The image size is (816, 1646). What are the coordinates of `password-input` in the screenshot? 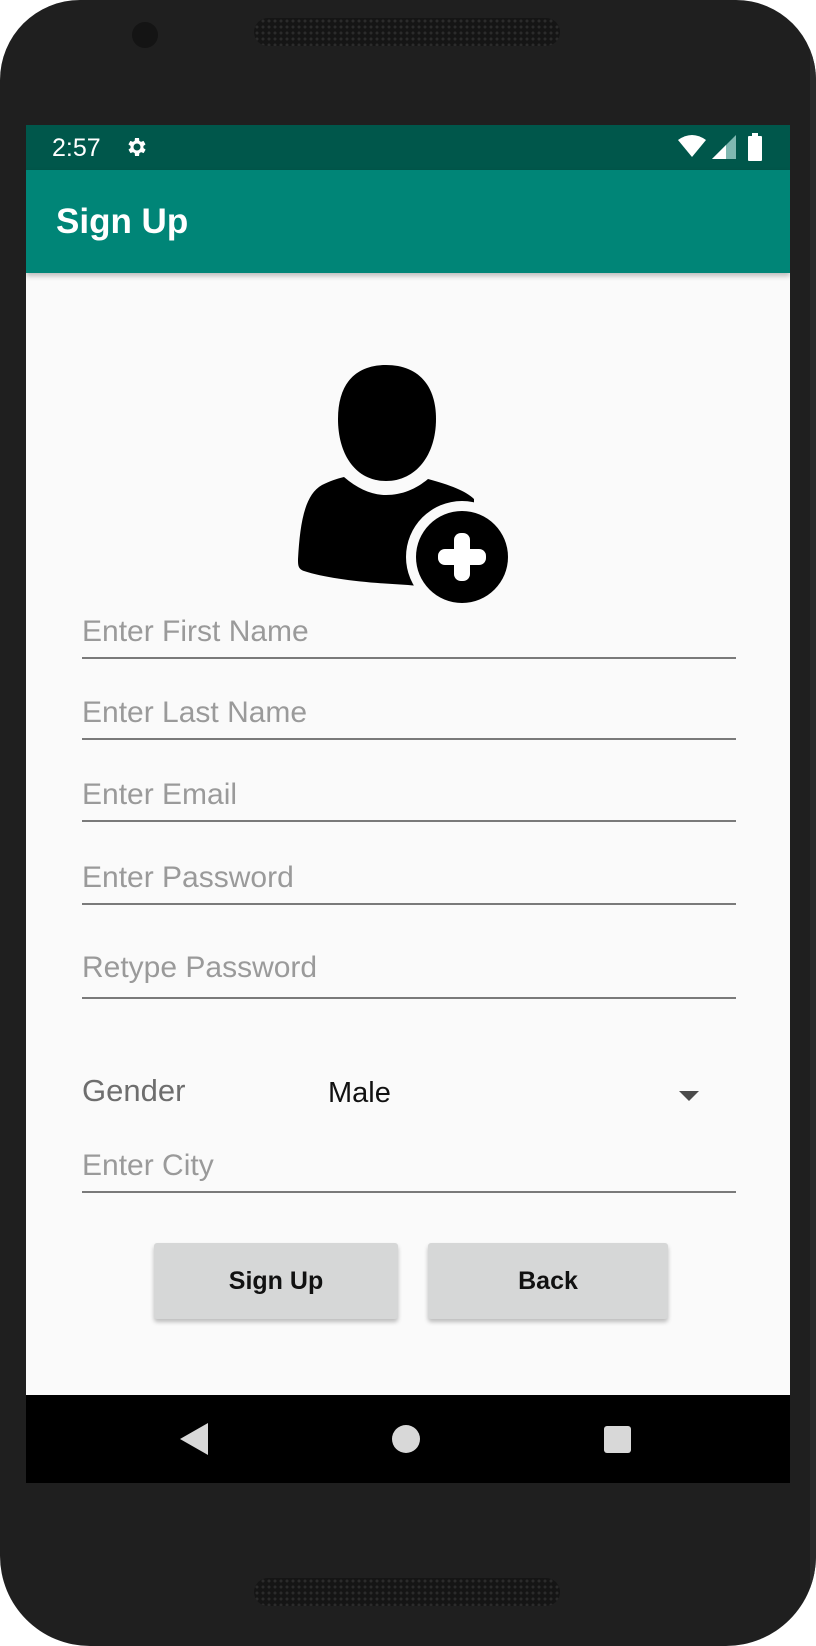 It's located at (409, 882).